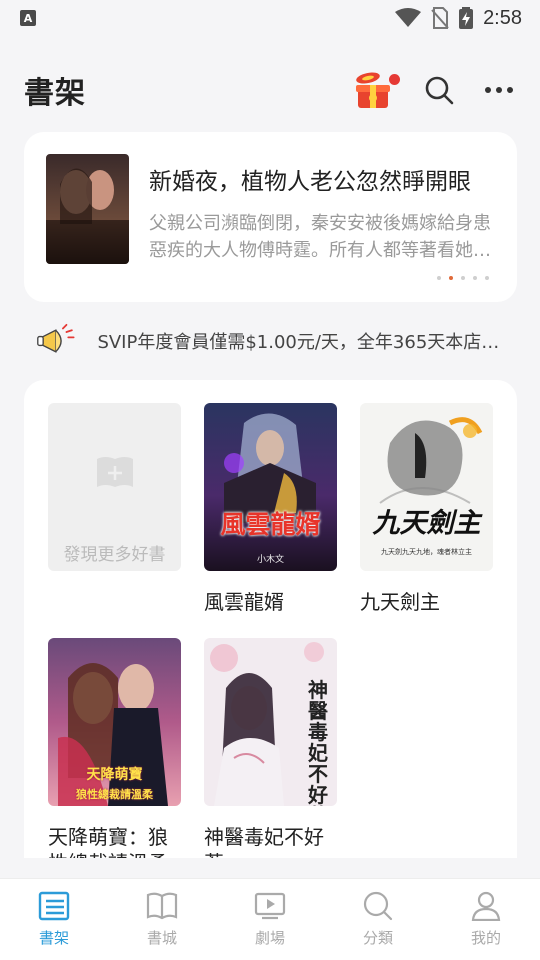 This screenshot has width=540, height=960. Describe the element at coordinates (114, 472) in the screenshot. I see `add-book-icon` at that location.